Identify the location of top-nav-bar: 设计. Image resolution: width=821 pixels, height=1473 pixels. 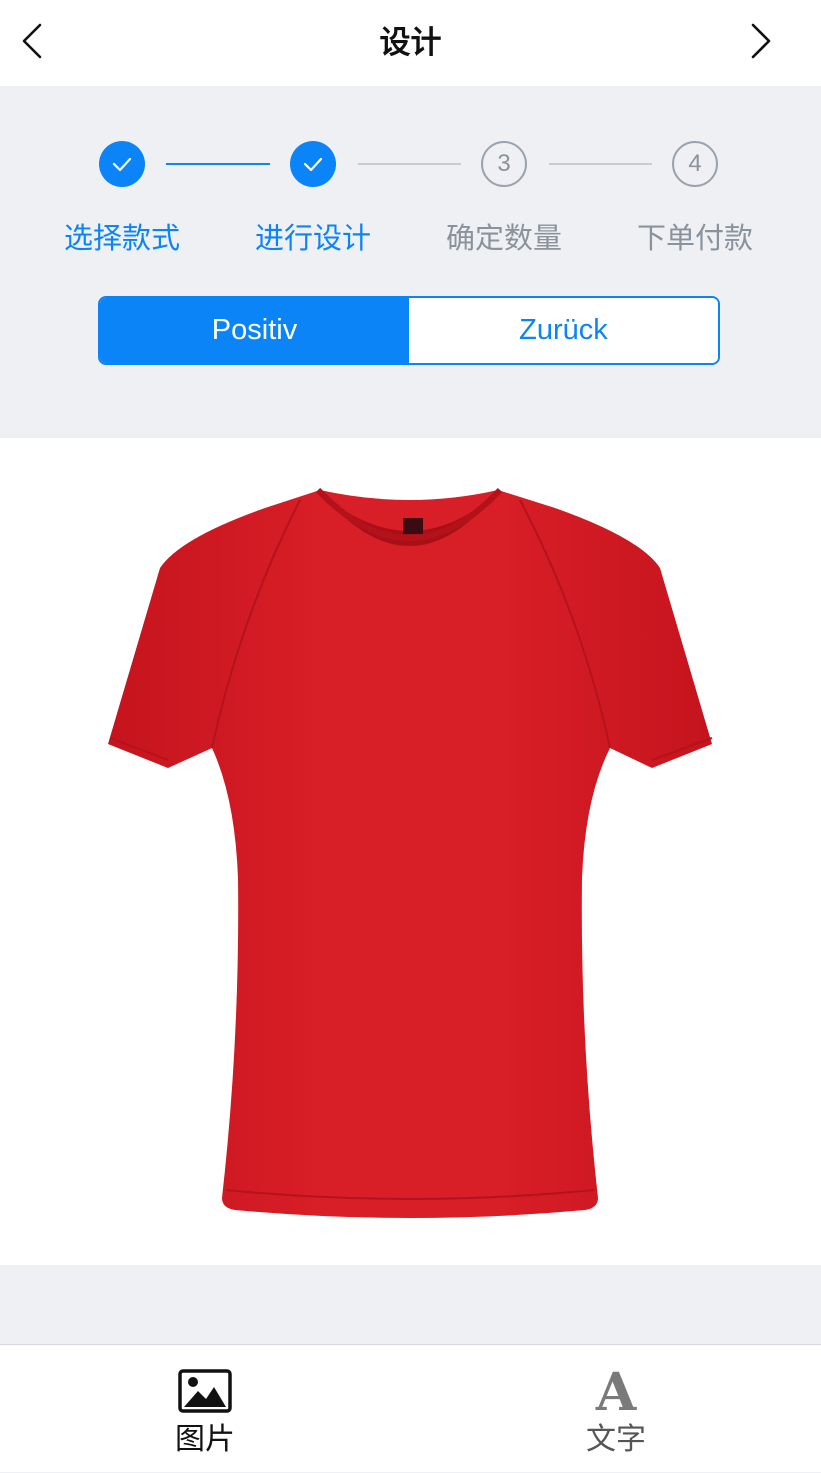
(410, 43).